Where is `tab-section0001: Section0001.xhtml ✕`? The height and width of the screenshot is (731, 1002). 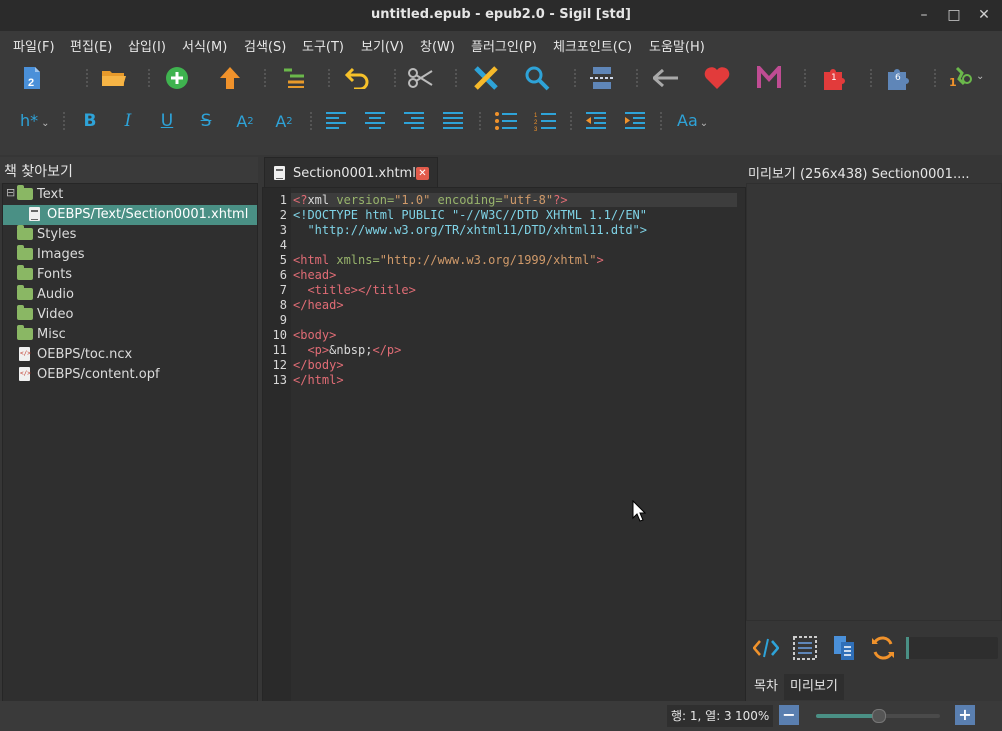 tab-section0001: Section0001.xhtml ✕ is located at coordinates (351, 172).